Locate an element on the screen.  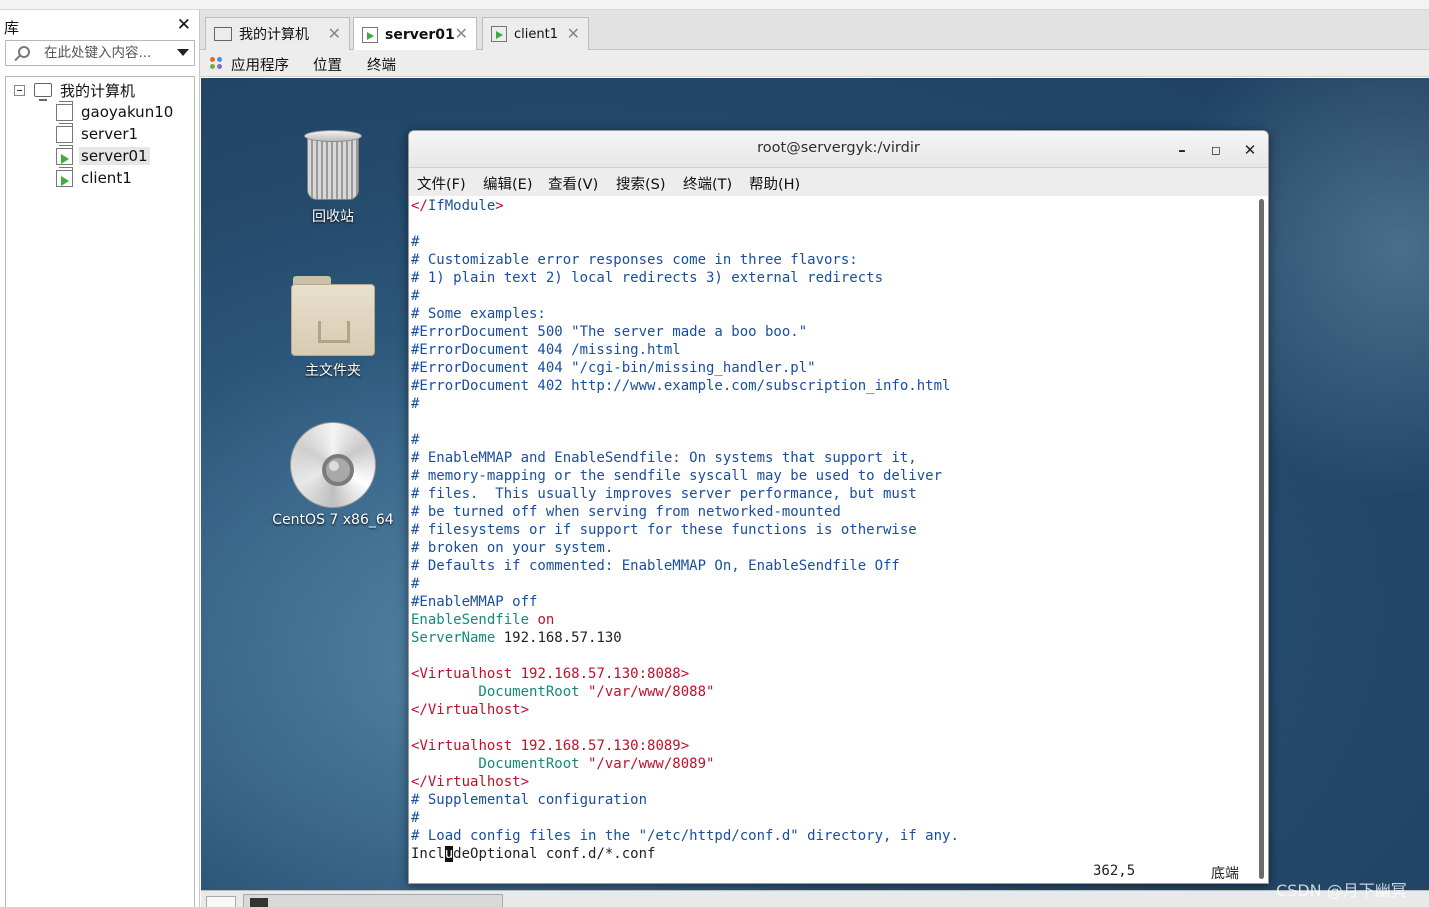
terminal-titlebar: root@servergyk:/virdir – ◻ ✕ is located at coordinates (838, 149).